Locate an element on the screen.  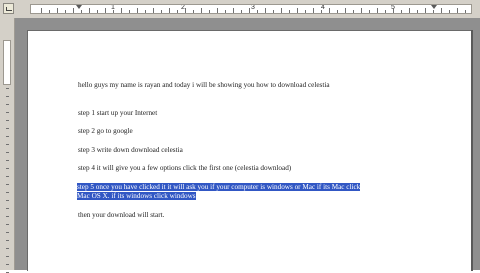
step-2-paragraph: step 2 go to google is located at coordinates (248, 131).